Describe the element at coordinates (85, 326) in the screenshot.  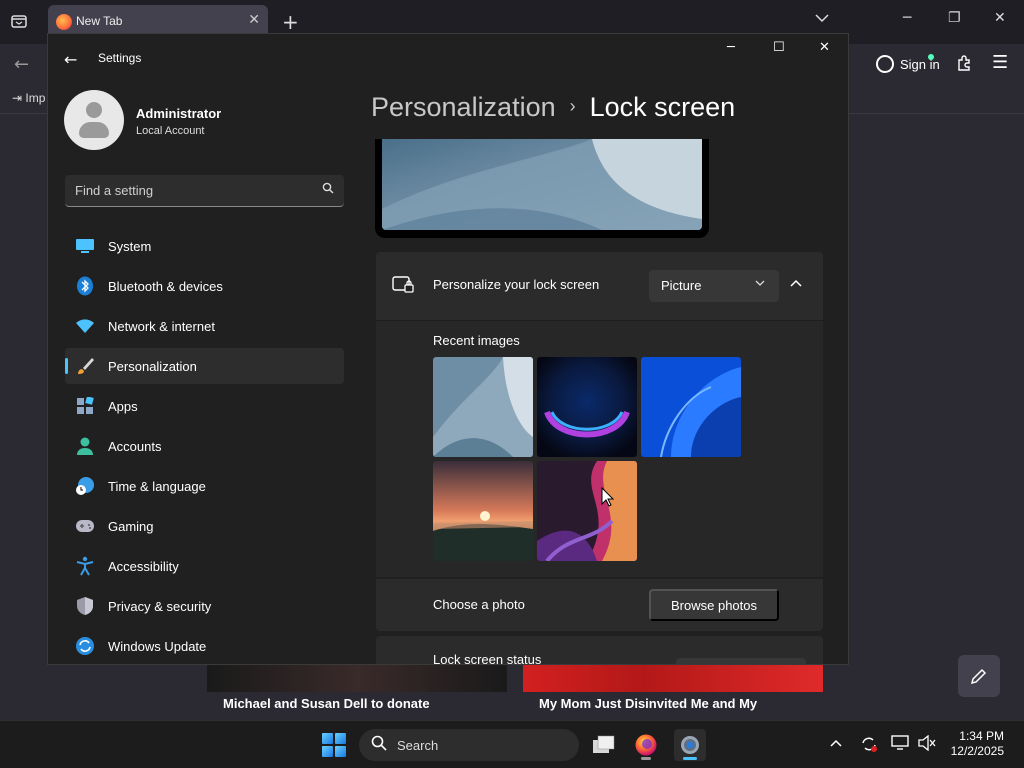
I see `wifi-icon` at that location.